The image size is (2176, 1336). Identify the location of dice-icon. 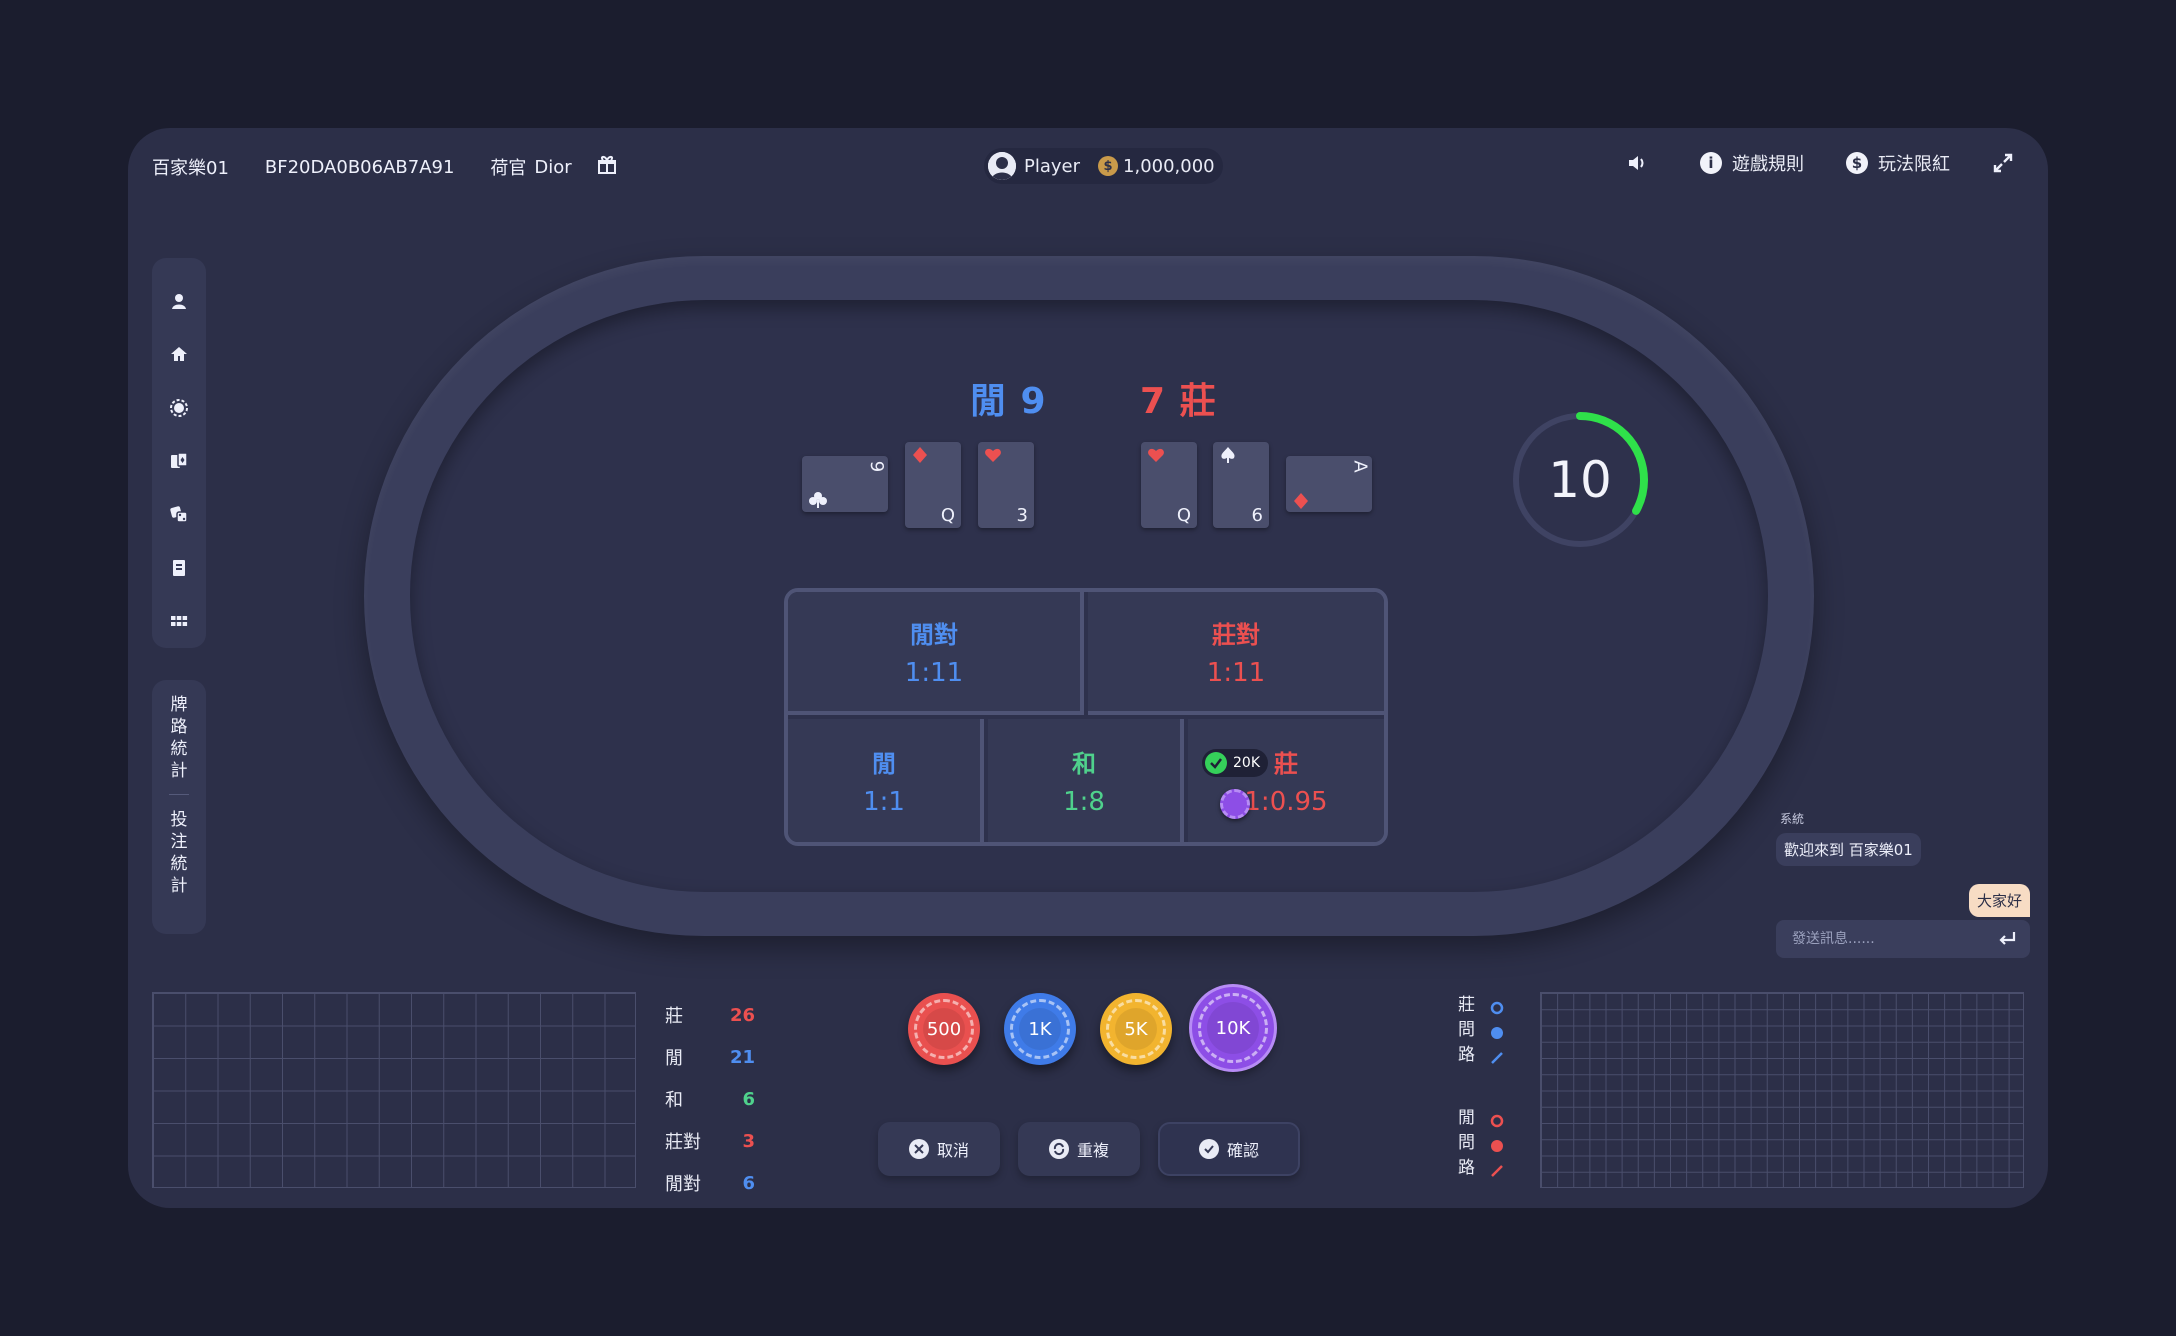
(179, 515).